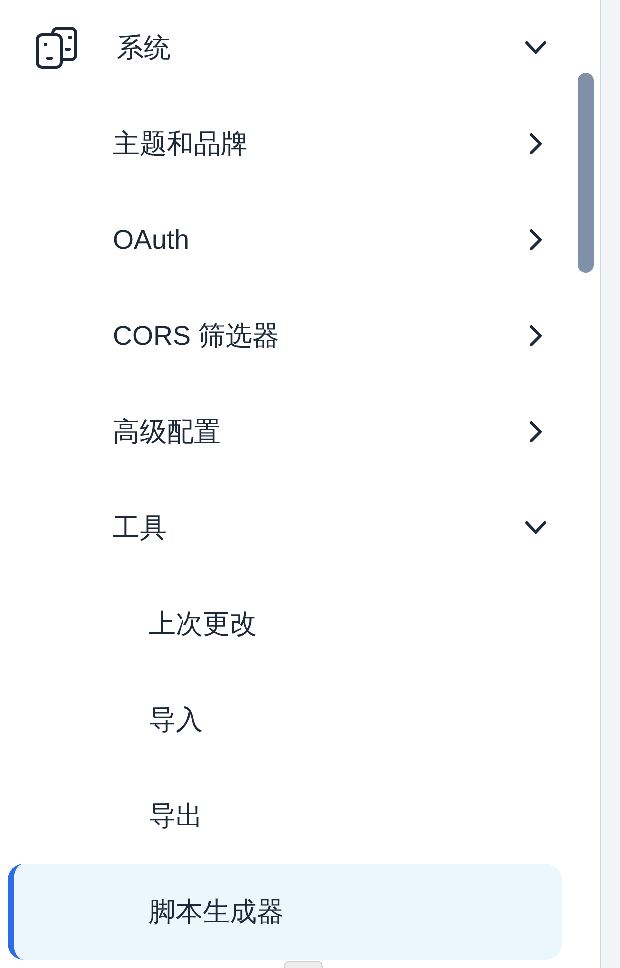 This screenshot has width=620, height=968. What do you see at coordinates (285, 912) in the screenshot?
I see `nav-item: 脚本生成器` at bounding box center [285, 912].